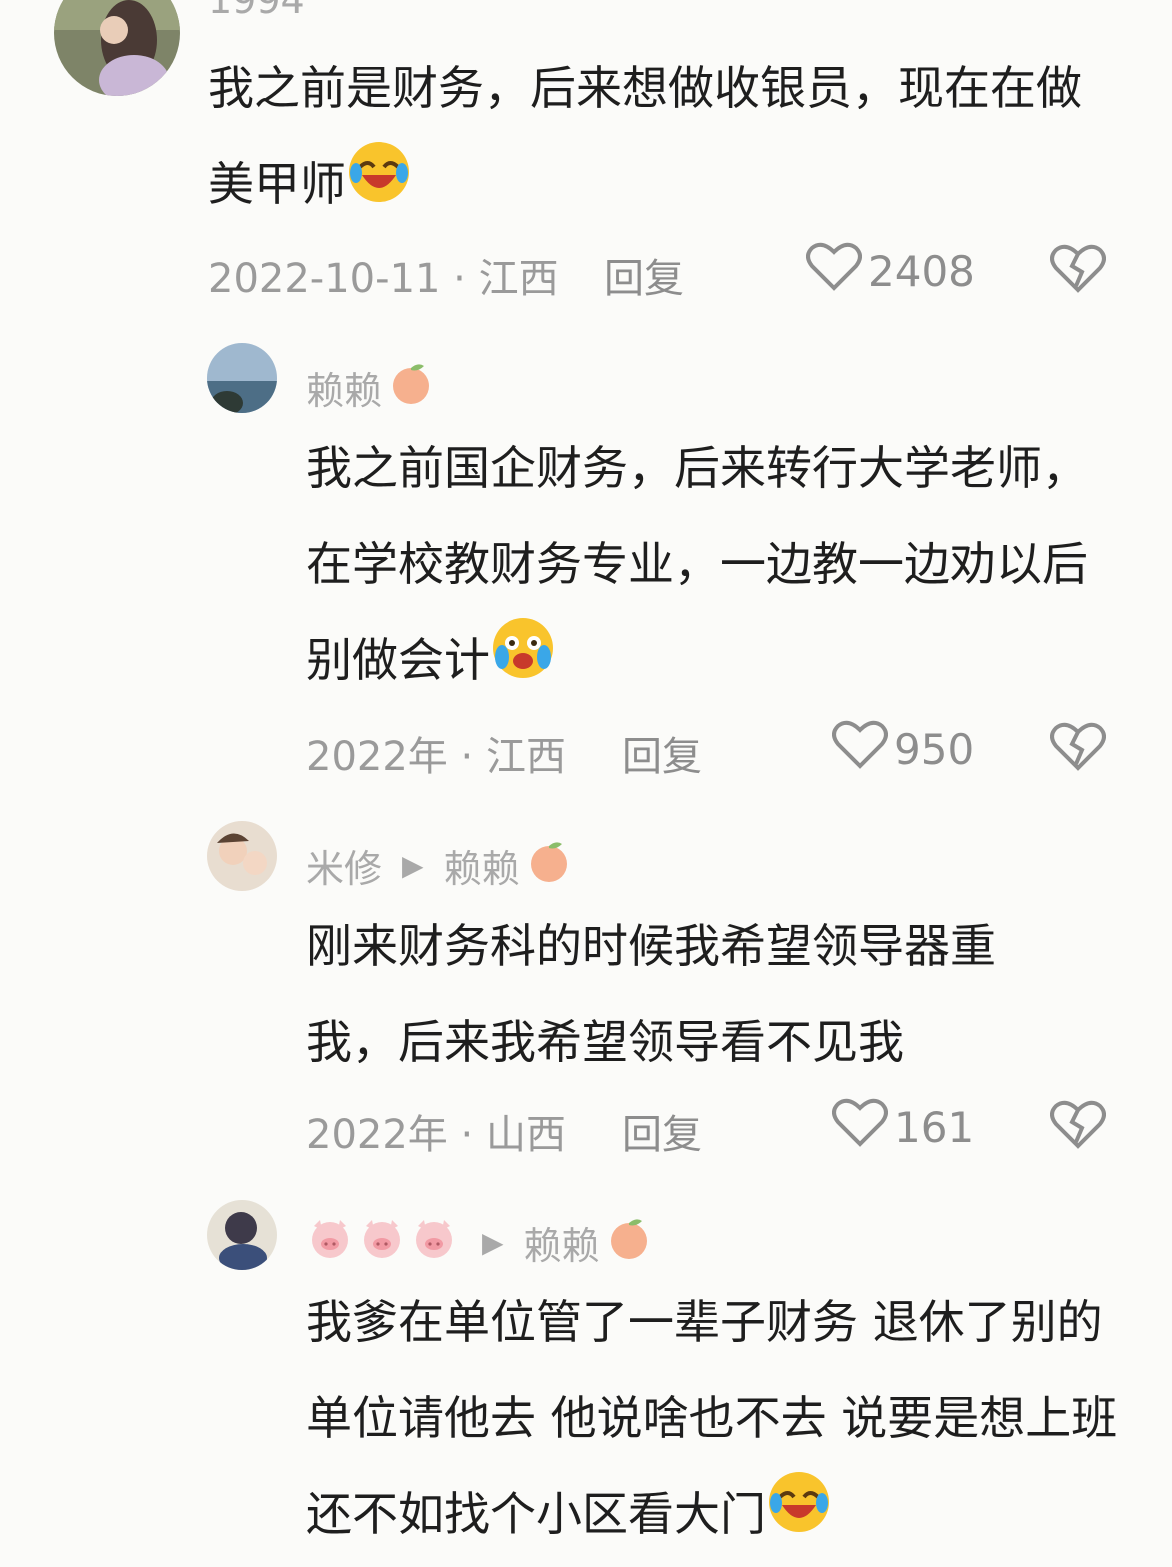 The image size is (1172, 1567). I want to click on username: 赖赖, so click(370, 387).